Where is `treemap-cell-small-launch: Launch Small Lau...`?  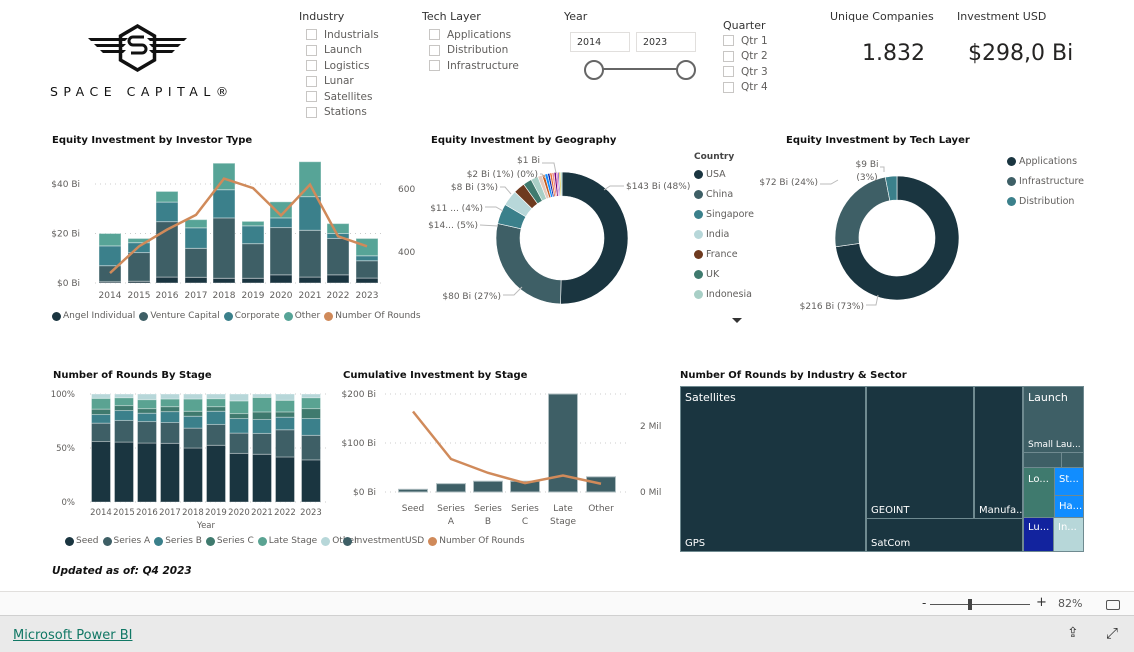 treemap-cell-small-launch: Launch Small Lau... is located at coordinates (1053, 419).